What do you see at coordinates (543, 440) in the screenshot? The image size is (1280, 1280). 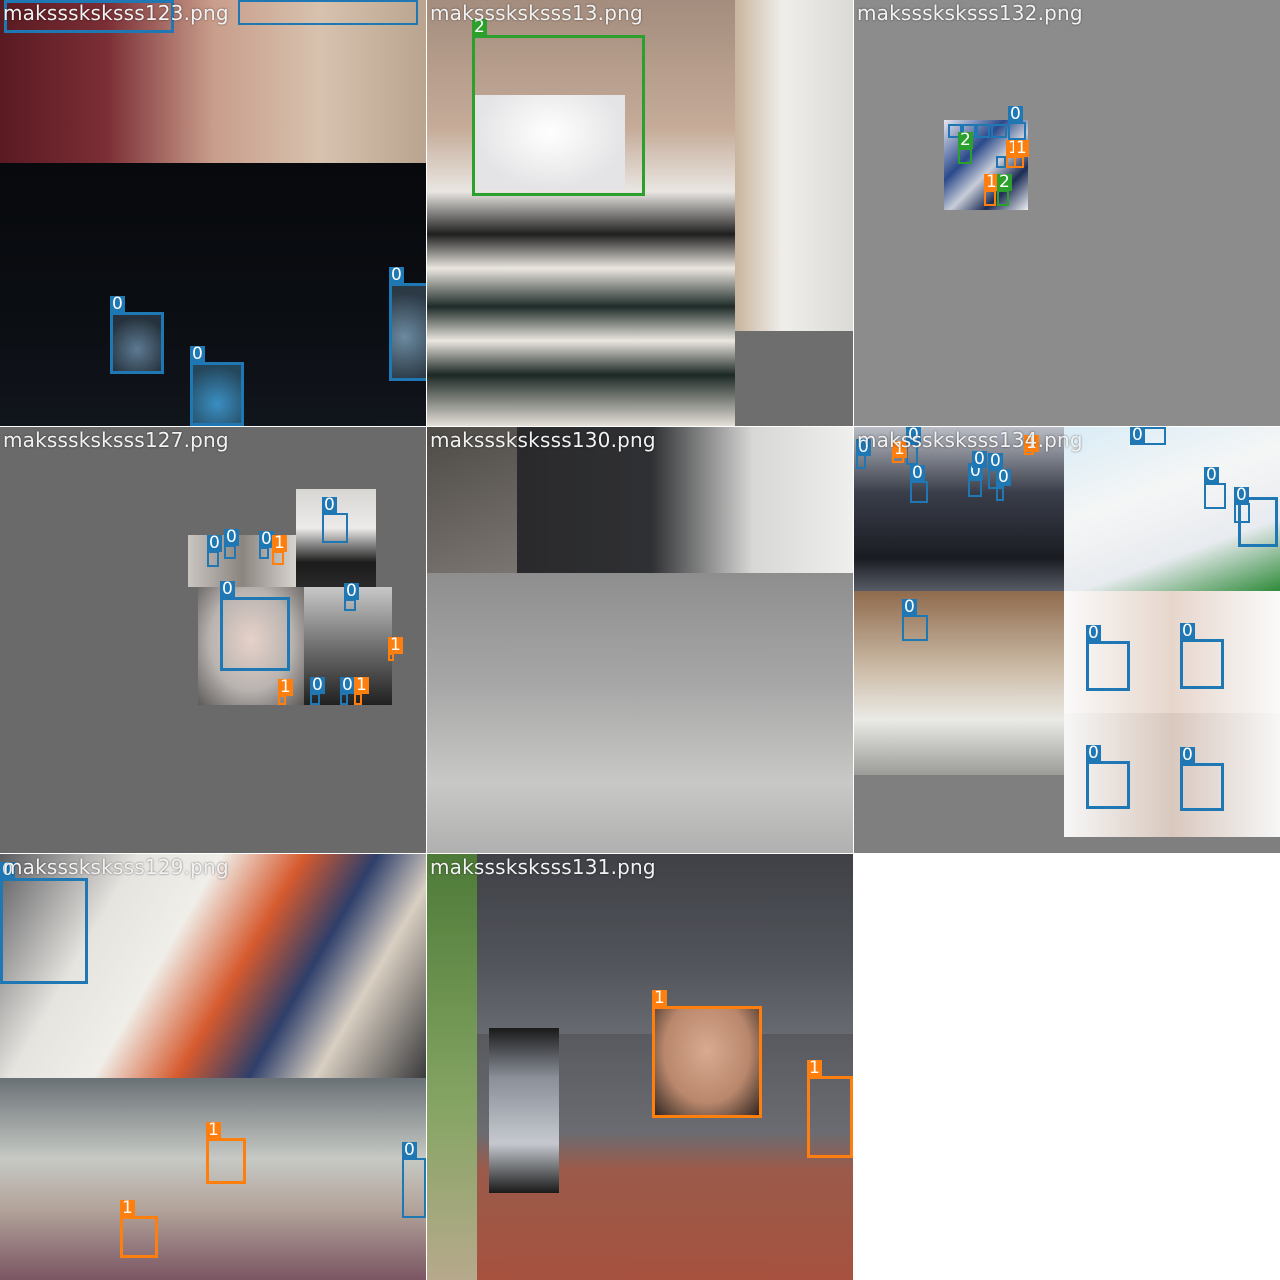 I see `tile-title: maksssksksss130.png` at bounding box center [543, 440].